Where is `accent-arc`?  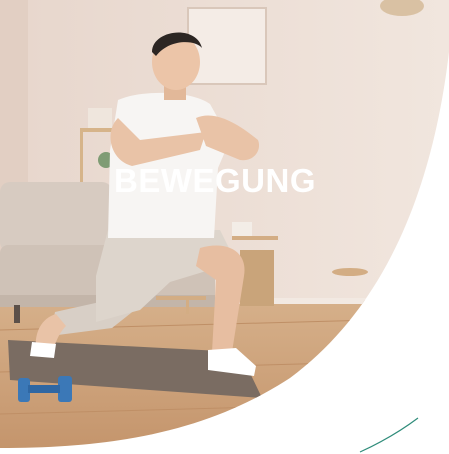
accent-arc is located at coordinates (389, 435).